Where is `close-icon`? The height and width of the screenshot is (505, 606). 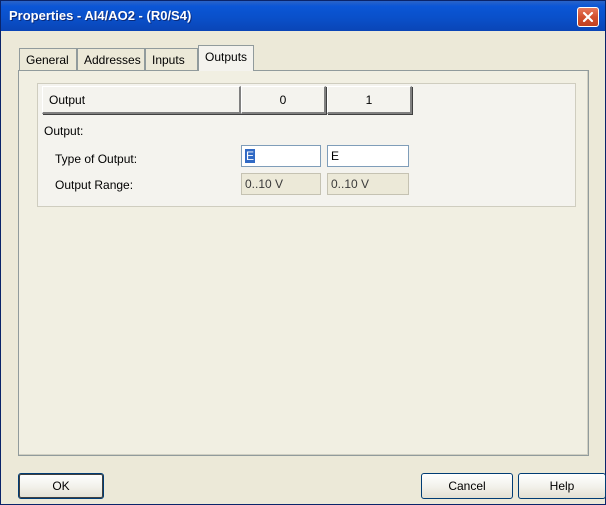 close-icon is located at coordinates (588, 17).